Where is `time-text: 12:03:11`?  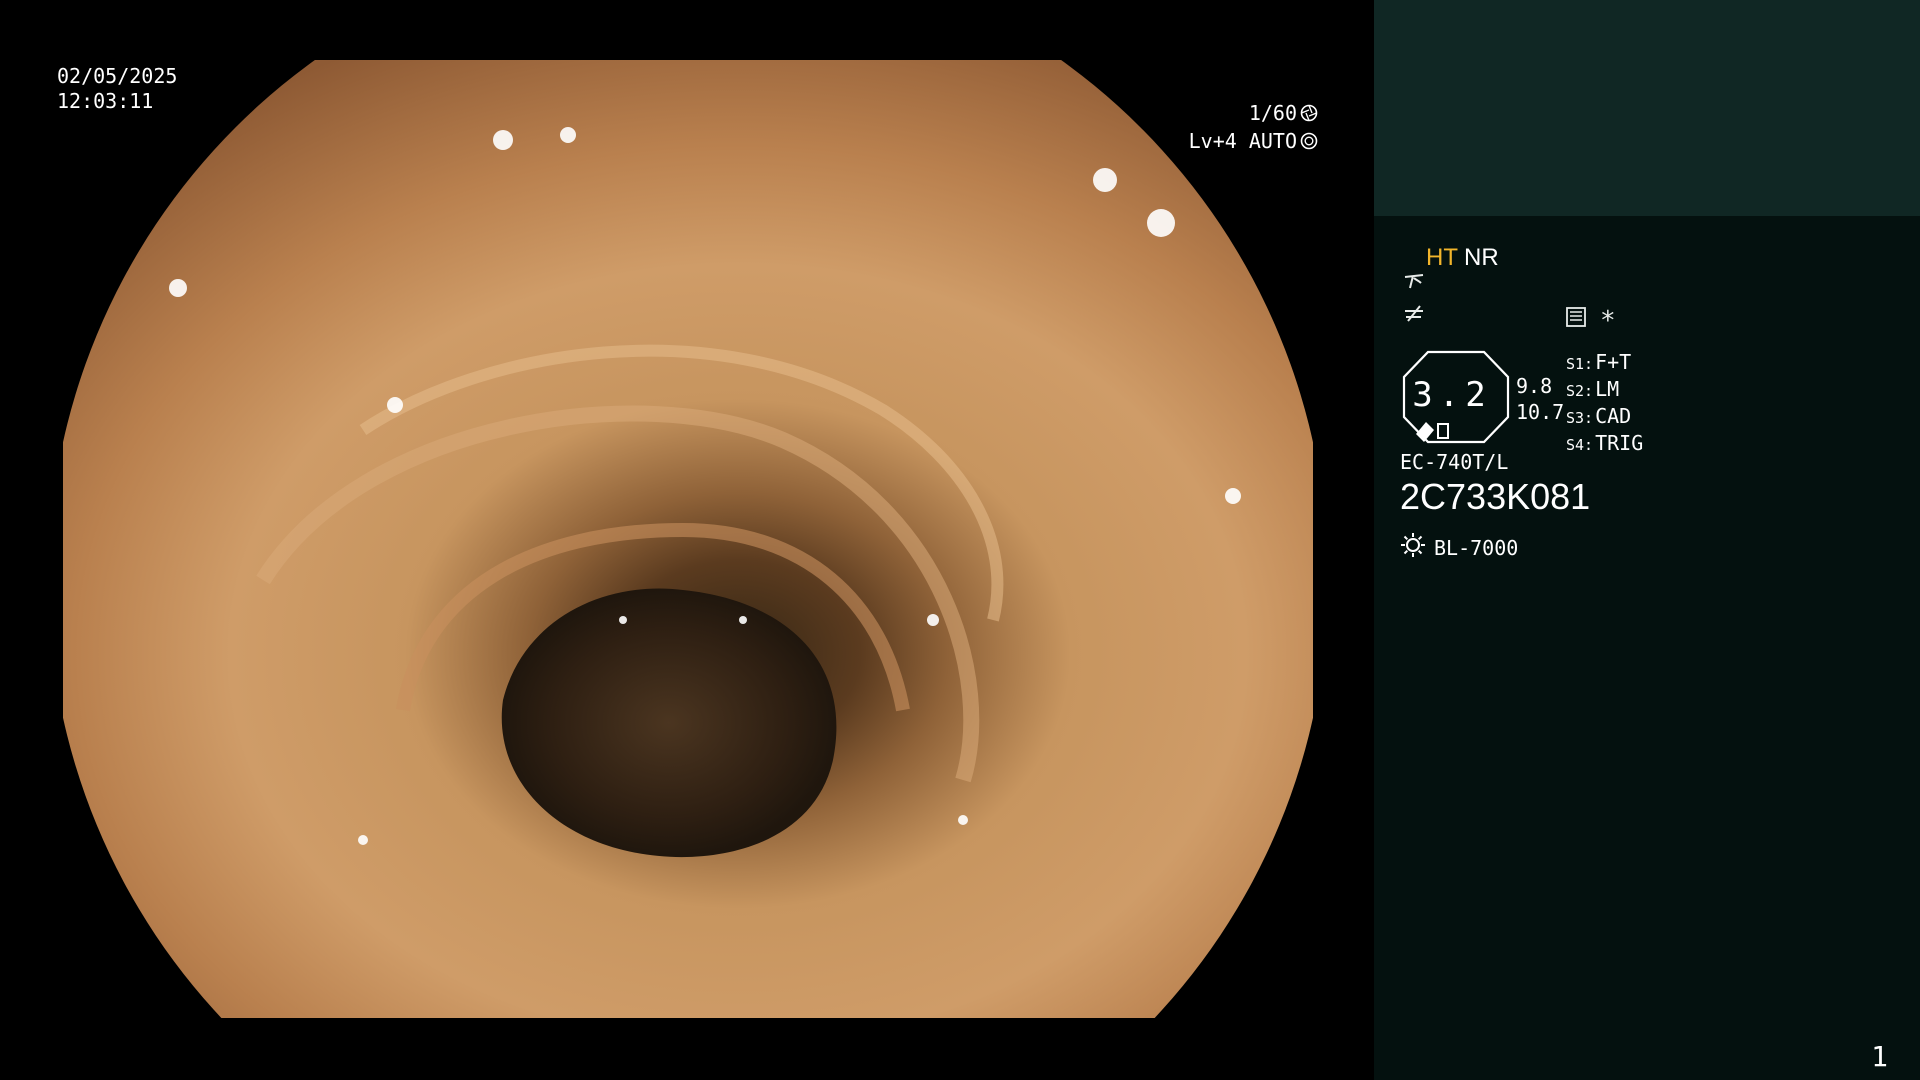
time-text: 12:03:11 is located at coordinates (105, 101).